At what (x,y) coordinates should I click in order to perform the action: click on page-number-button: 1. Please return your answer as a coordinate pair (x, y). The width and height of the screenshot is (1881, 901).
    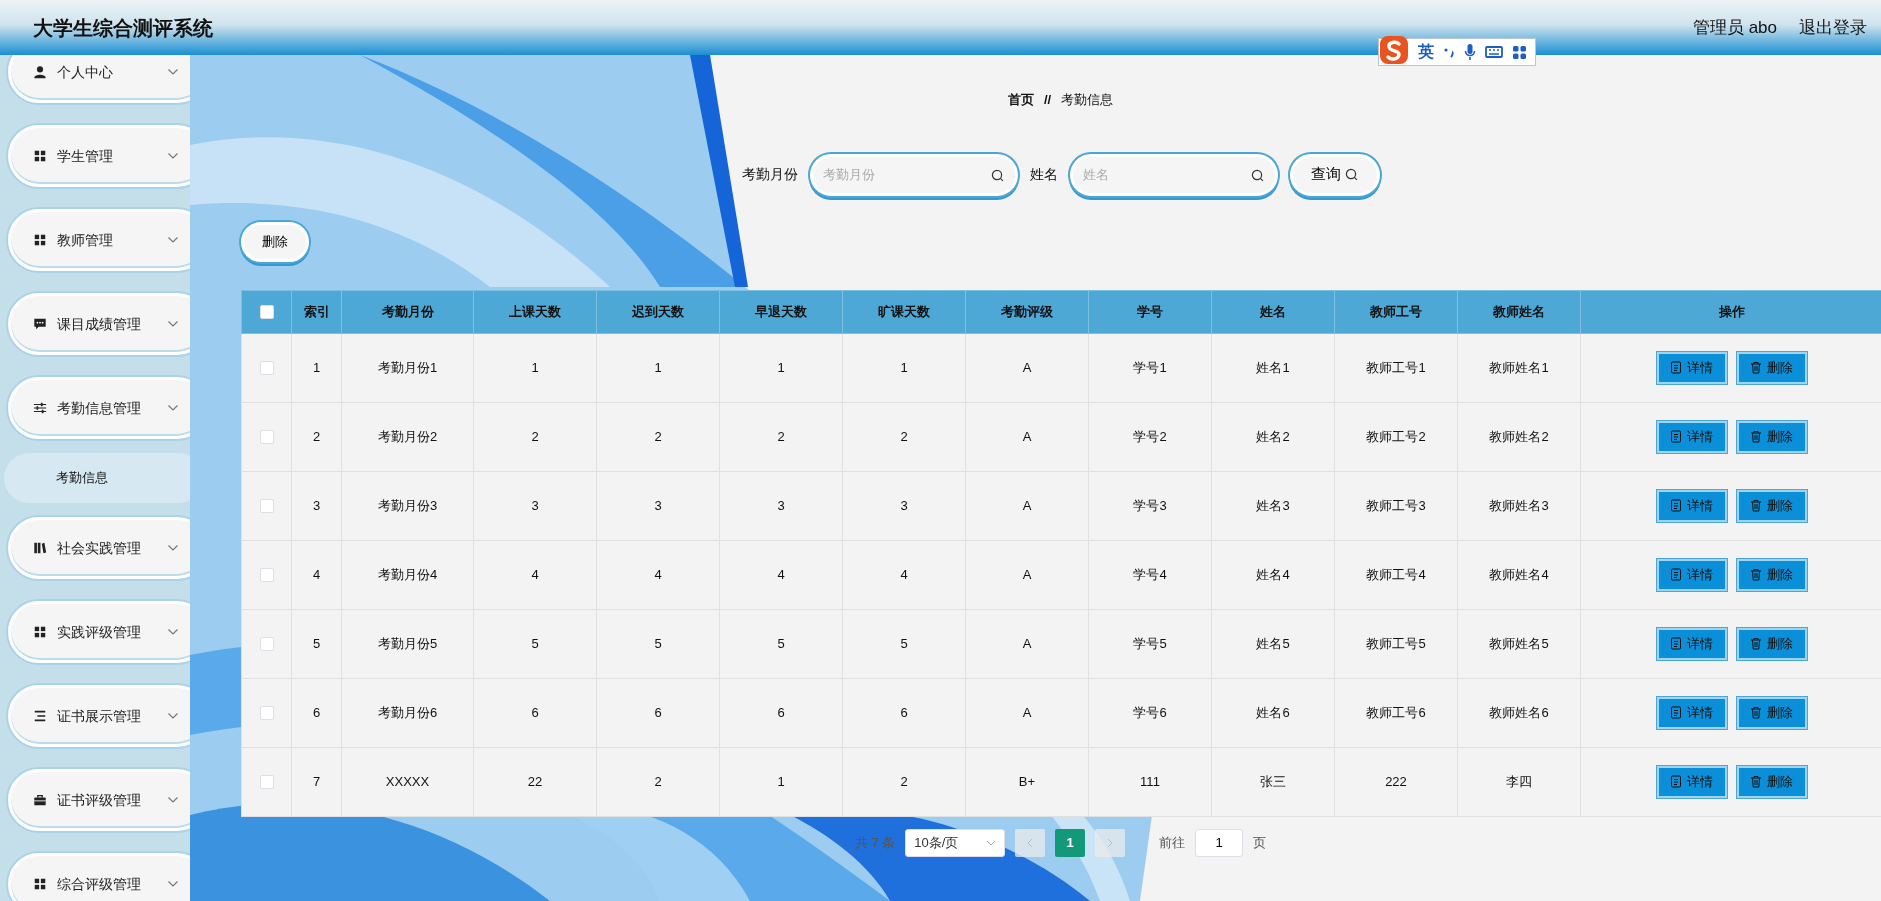
    Looking at the image, I should click on (1070, 842).